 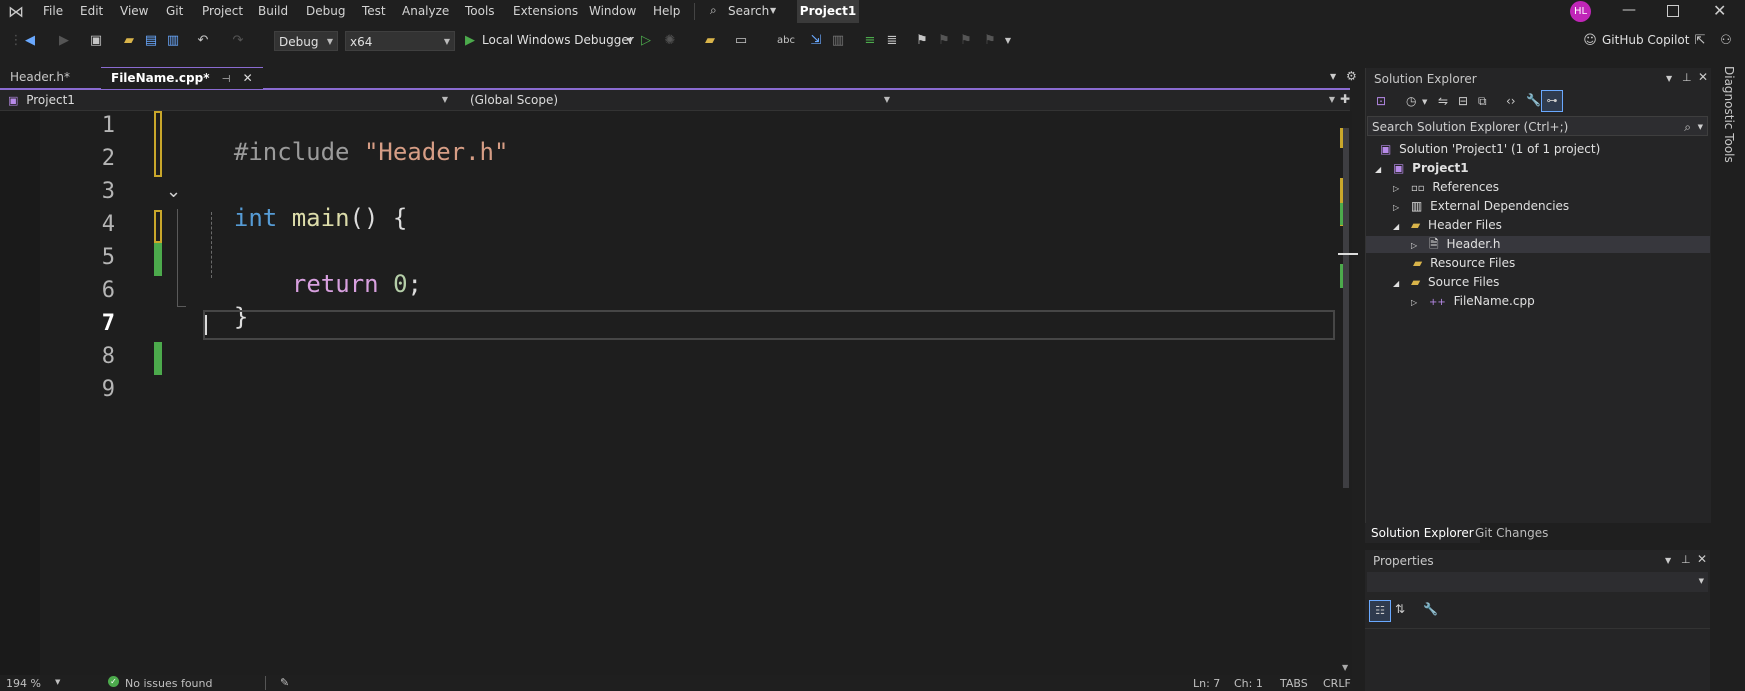 What do you see at coordinates (222, 11) in the screenshot?
I see `menu-project: Project` at bounding box center [222, 11].